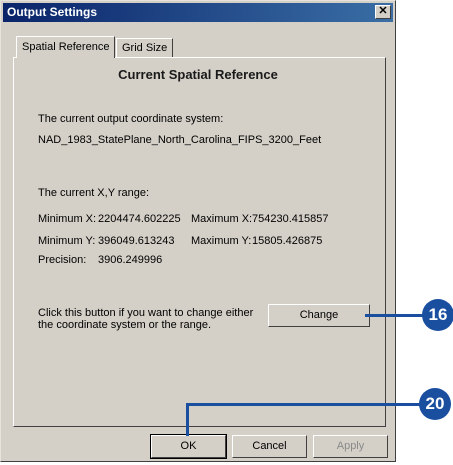 This screenshot has height=465, width=453. Describe the element at coordinates (222, 219) in the screenshot. I see `max-x-label: Maximum X:` at that location.